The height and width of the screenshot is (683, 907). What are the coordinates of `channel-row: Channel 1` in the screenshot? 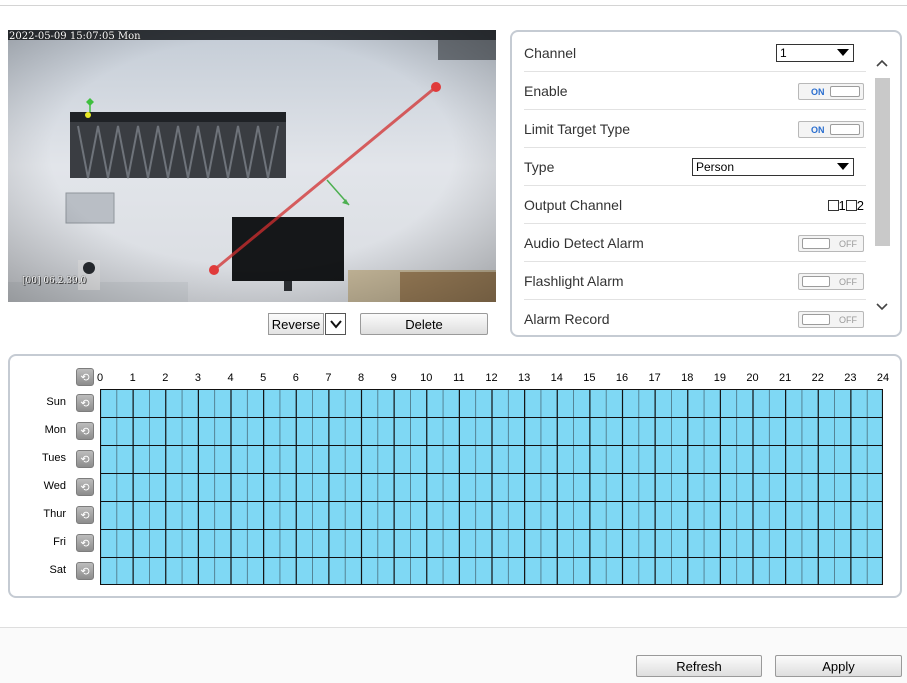 It's located at (695, 53).